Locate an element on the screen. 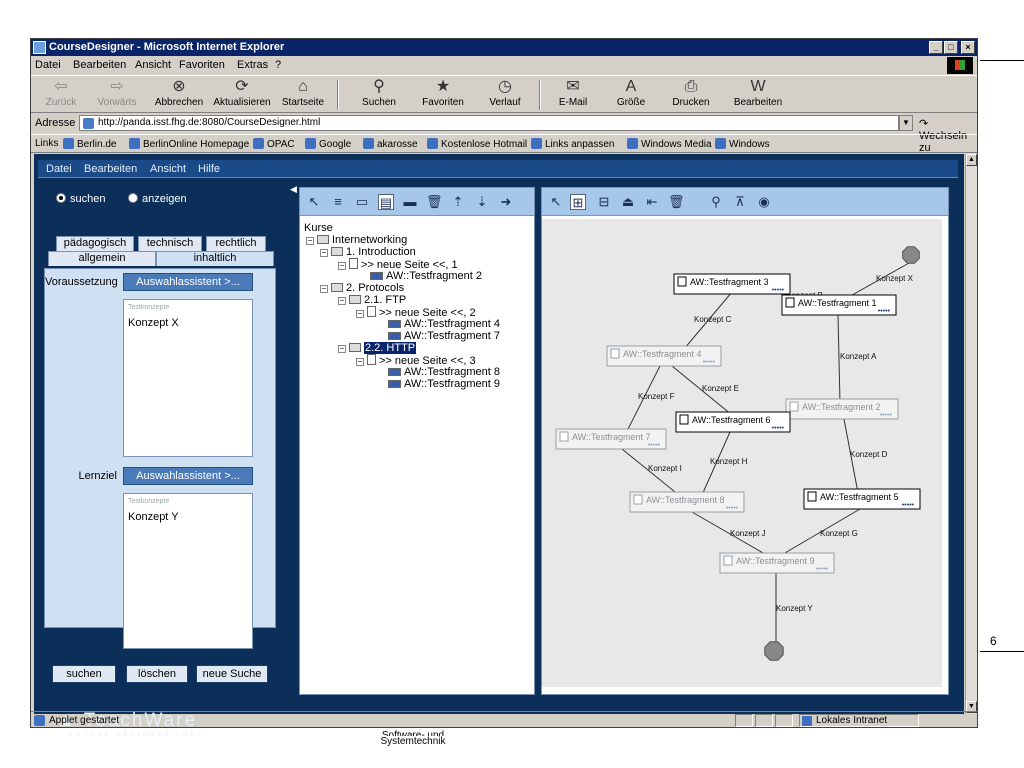 The width and height of the screenshot is (1024, 768). tree-root: Kurse is located at coordinates (318, 228).